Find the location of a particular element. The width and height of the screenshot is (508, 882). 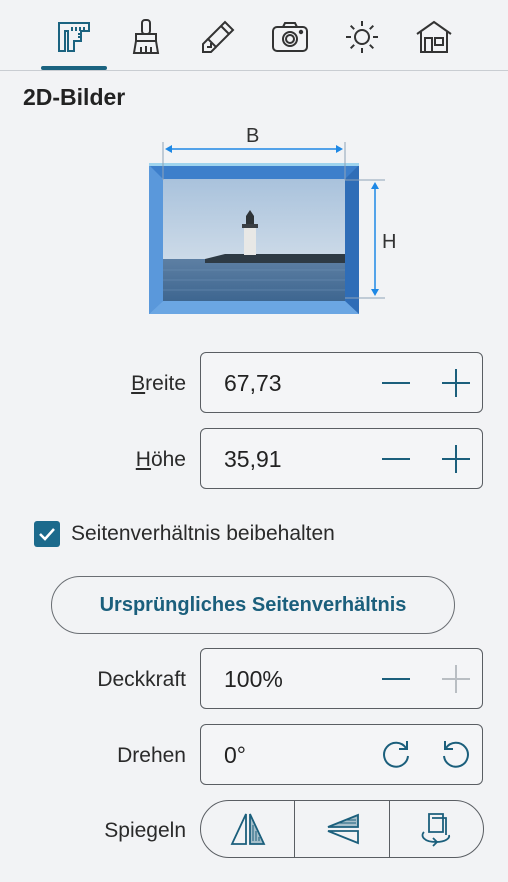

flip-horizontal-icon is located at coordinates (248, 829).